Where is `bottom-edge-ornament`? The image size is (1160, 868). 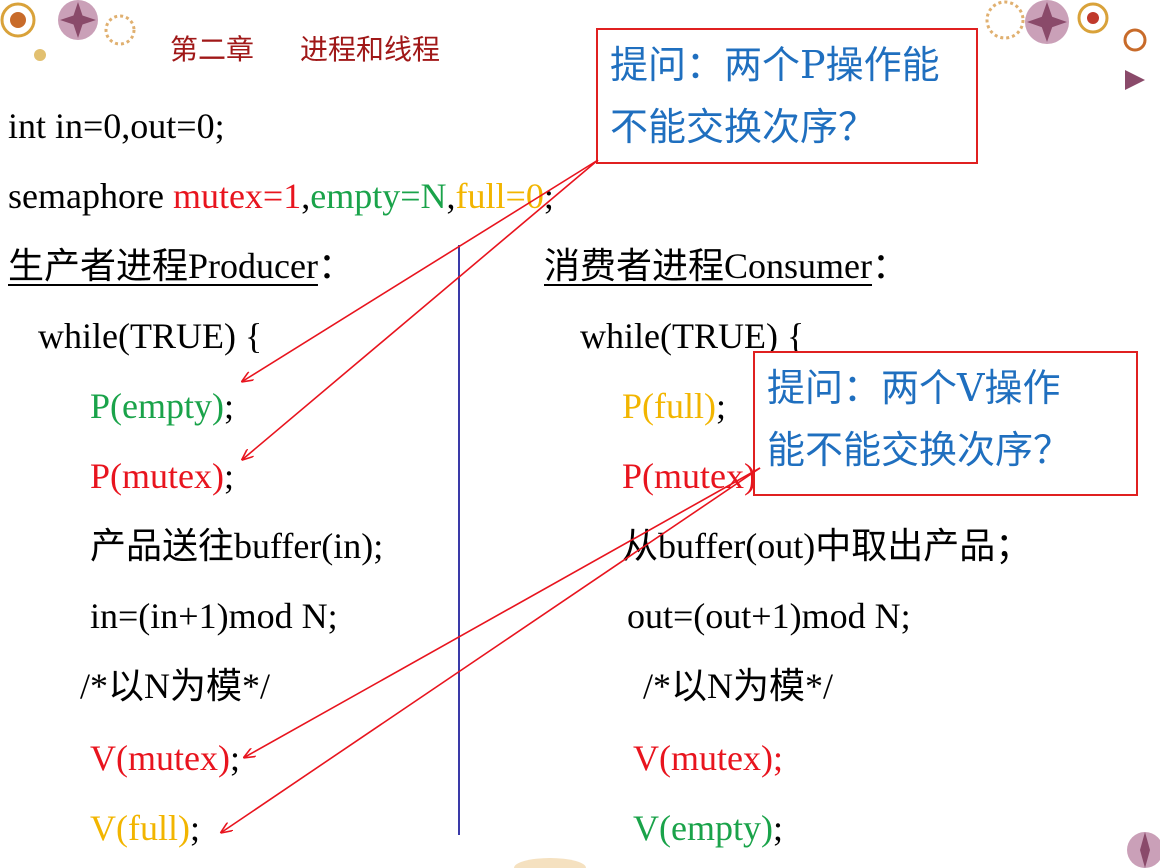
bottom-edge-ornament is located at coordinates (550, 863).